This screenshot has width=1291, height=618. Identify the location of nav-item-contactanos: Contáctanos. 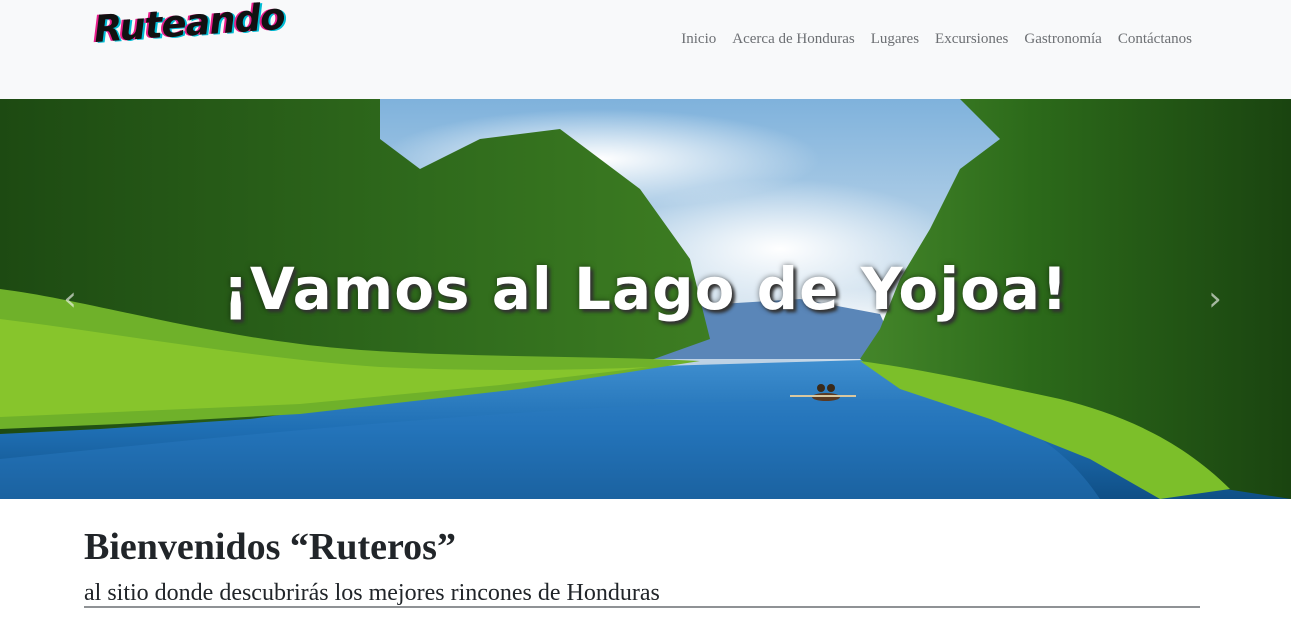
(1155, 39).